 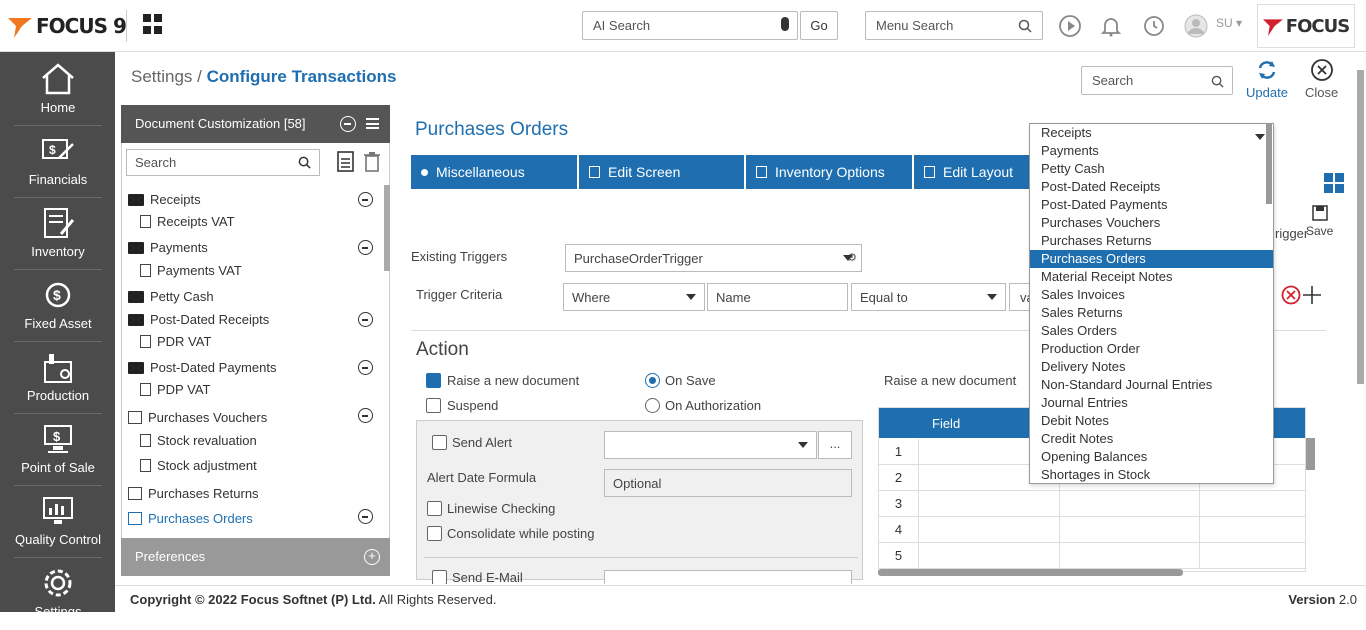 What do you see at coordinates (1020, 297) in the screenshot?
I see `criteria-value-input: va` at bounding box center [1020, 297].